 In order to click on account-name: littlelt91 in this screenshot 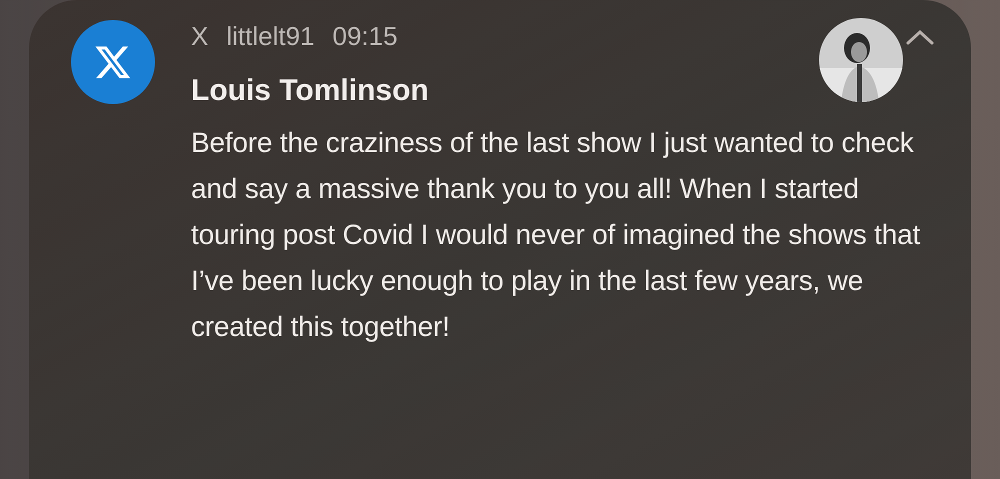, I will do `click(270, 36)`.